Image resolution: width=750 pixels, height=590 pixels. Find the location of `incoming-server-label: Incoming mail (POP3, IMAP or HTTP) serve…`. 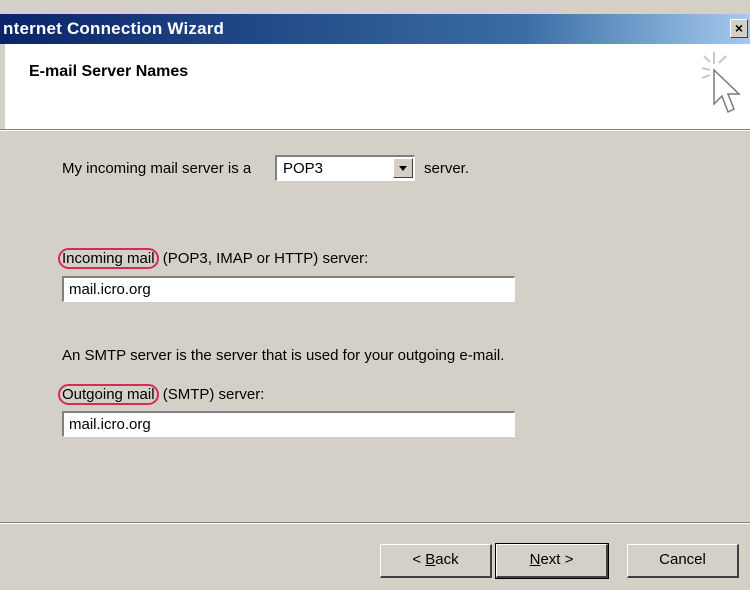

incoming-server-label: Incoming mail (POP3, IMAP or HTTP) serve… is located at coordinates (213, 258).